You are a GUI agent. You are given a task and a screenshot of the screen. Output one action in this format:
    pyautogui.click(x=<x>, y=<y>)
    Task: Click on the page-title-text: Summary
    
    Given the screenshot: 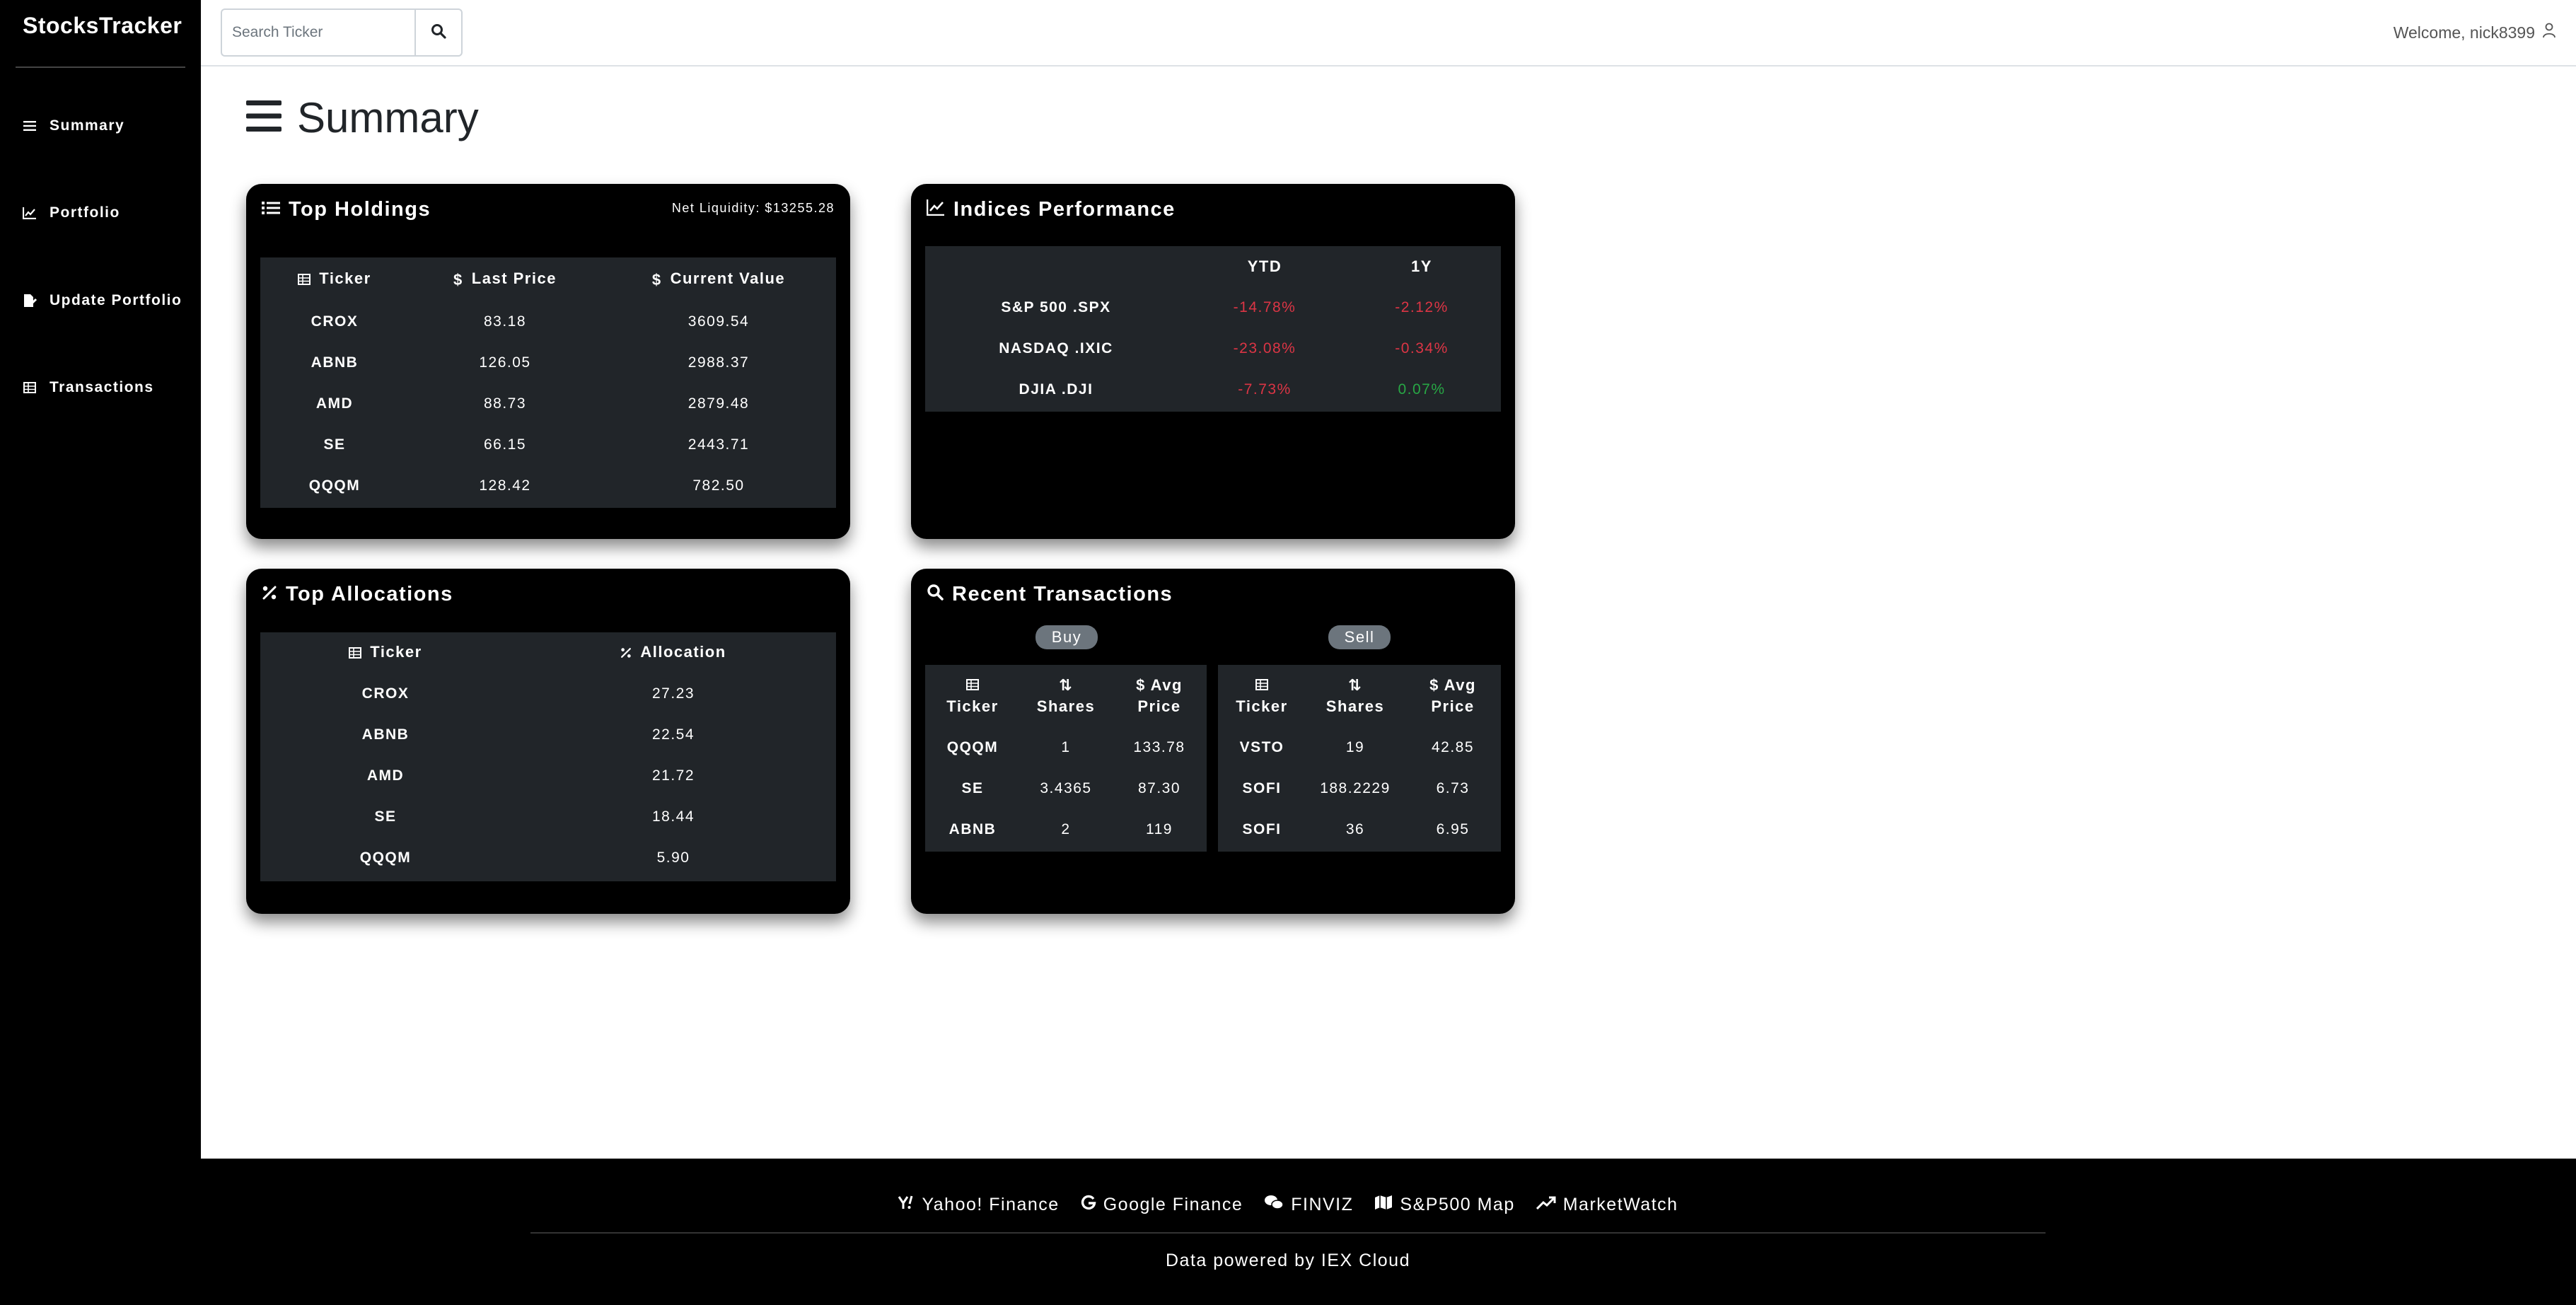 What is the action you would take?
    pyautogui.click(x=388, y=117)
    